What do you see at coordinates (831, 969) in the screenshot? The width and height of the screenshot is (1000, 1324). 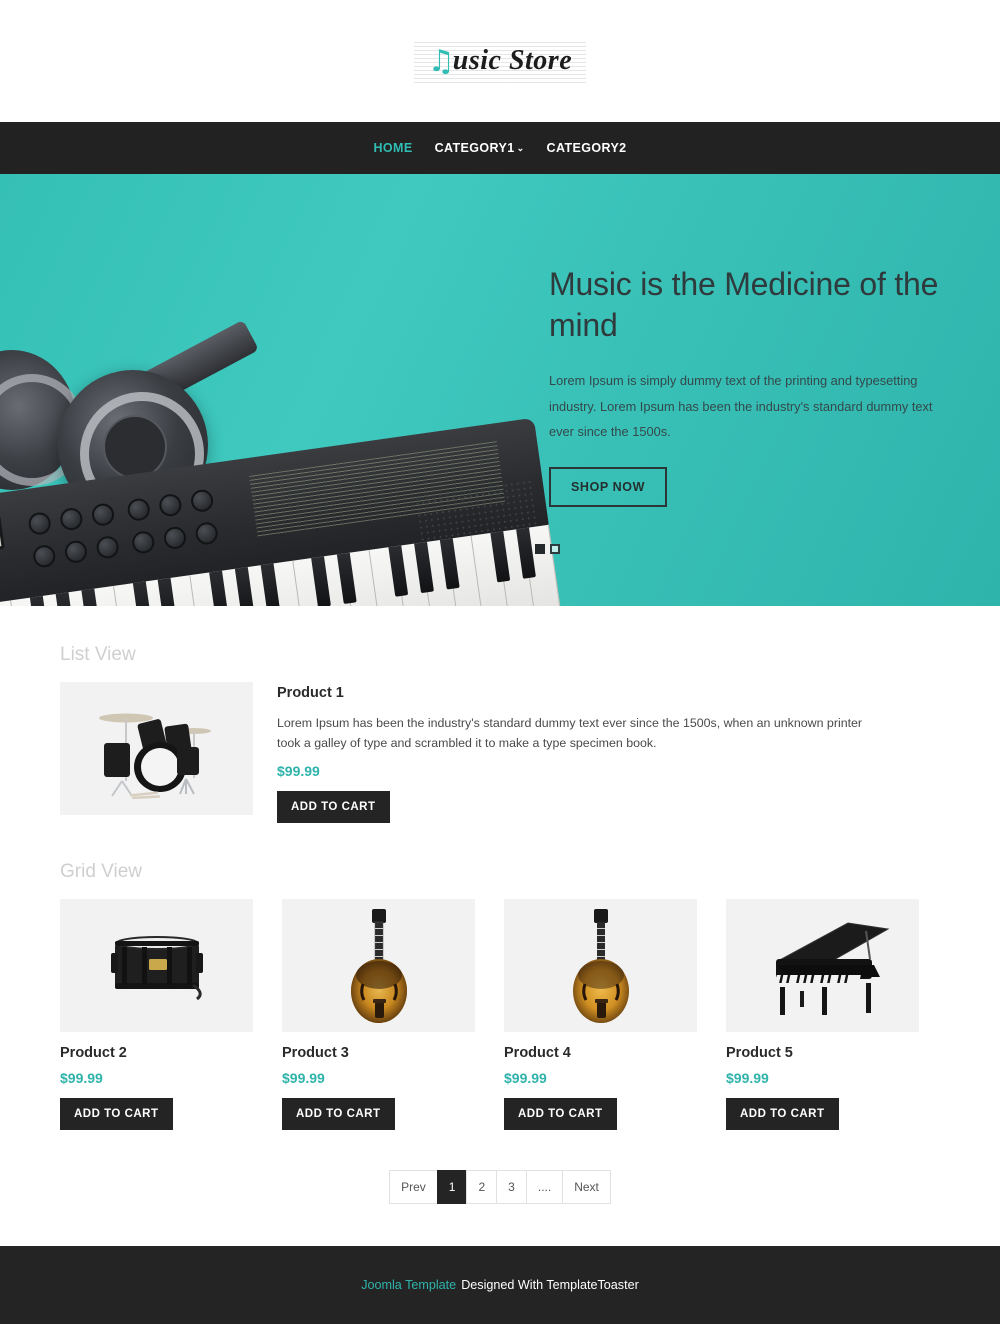 I see `grand-piano-icon` at bounding box center [831, 969].